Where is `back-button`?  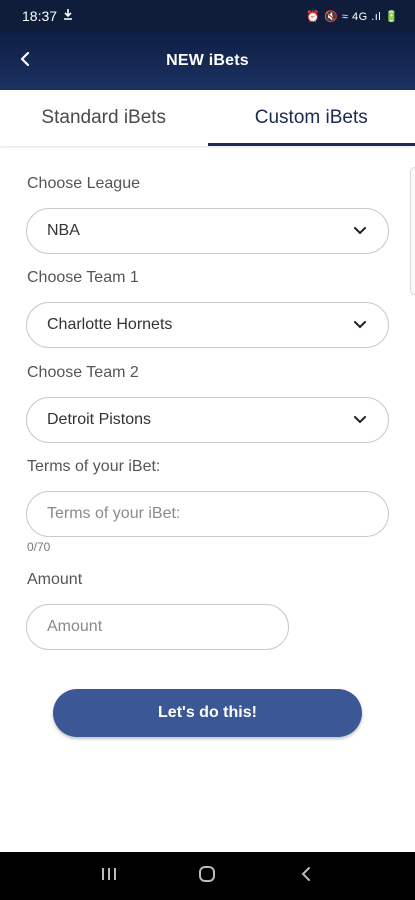
back-button is located at coordinates (25, 61).